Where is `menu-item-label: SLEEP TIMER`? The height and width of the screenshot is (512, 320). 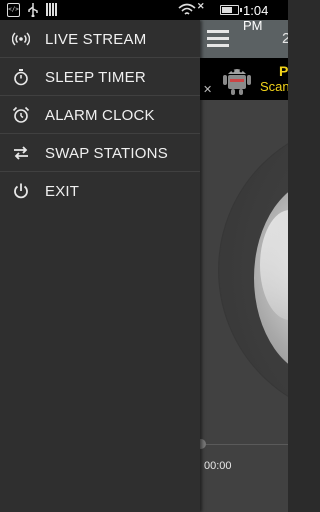 menu-item-label: SLEEP TIMER is located at coordinates (95, 77).